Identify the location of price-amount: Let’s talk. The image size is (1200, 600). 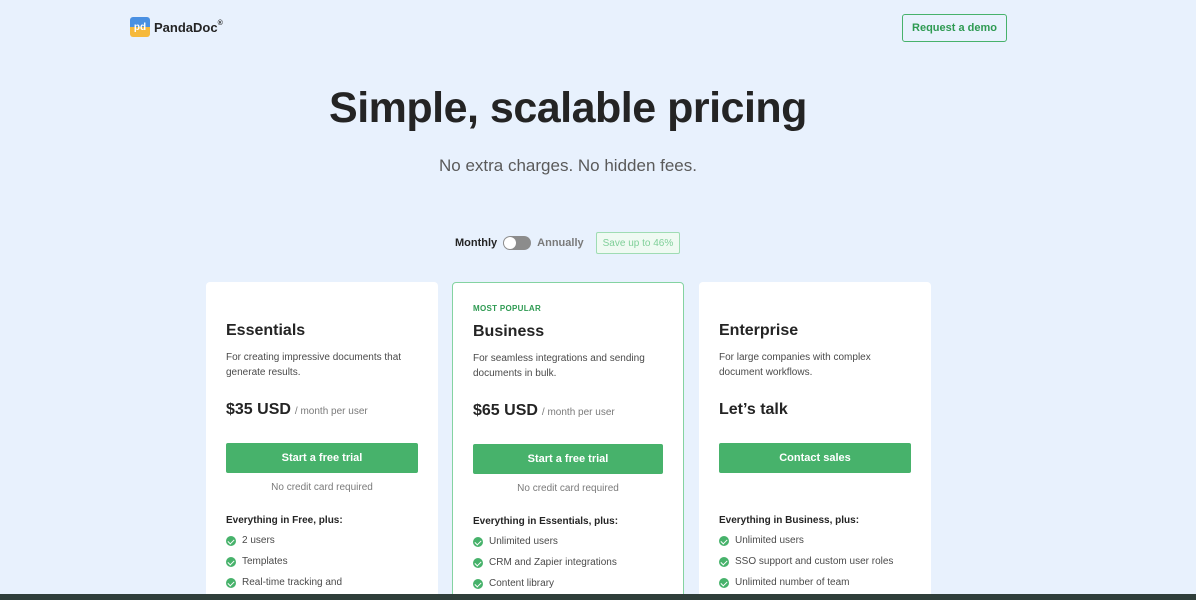
(753, 409).